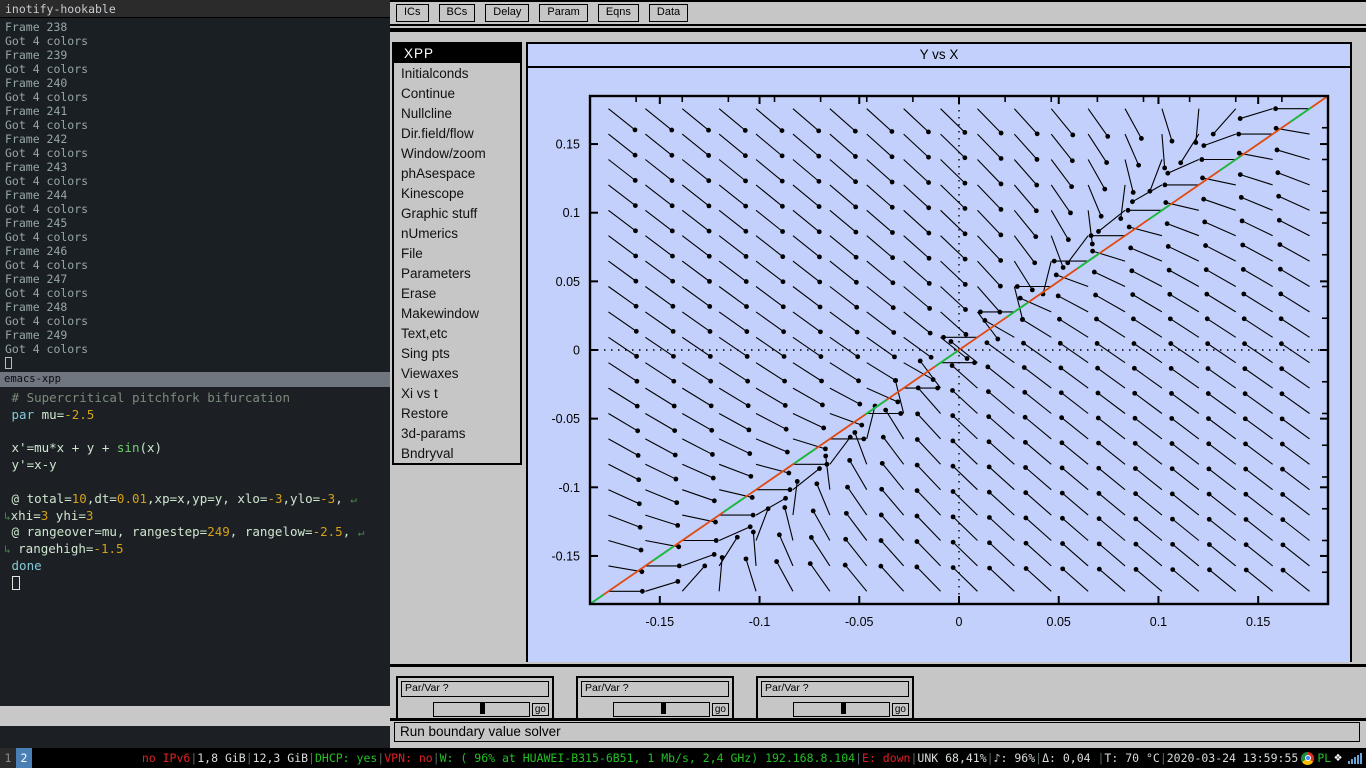  I want to click on par-var-input-2: Par/Var ?, so click(655, 689).